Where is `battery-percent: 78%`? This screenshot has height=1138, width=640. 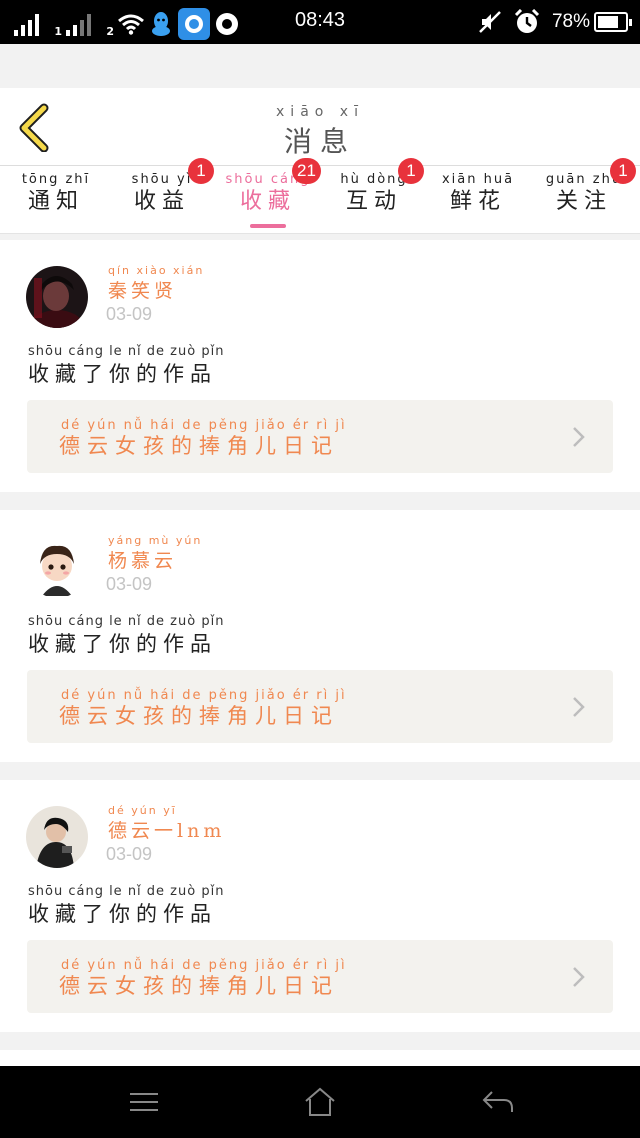
battery-percent: 78% is located at coordinates (570, 21).